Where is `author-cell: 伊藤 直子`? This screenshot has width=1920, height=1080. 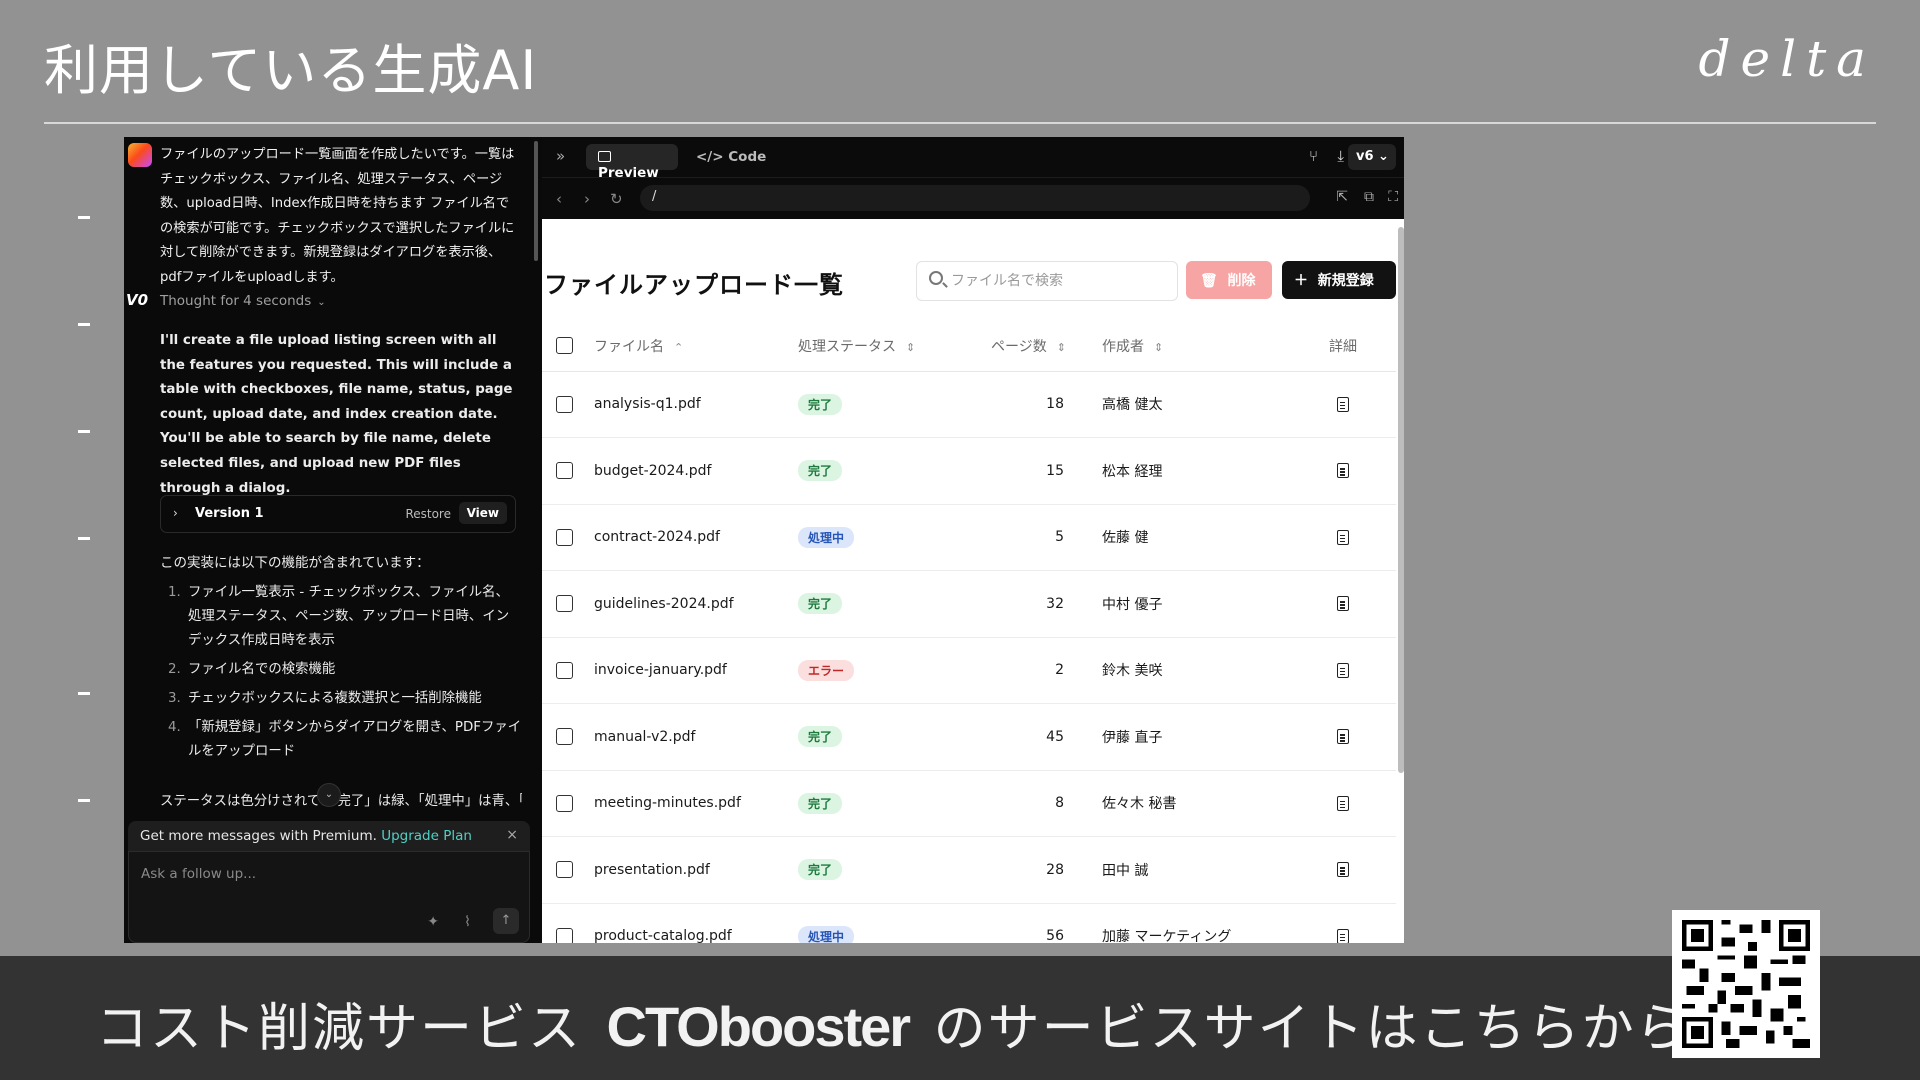
author-cell: 伊藤 直子 is located at coordinates (1183, 737).